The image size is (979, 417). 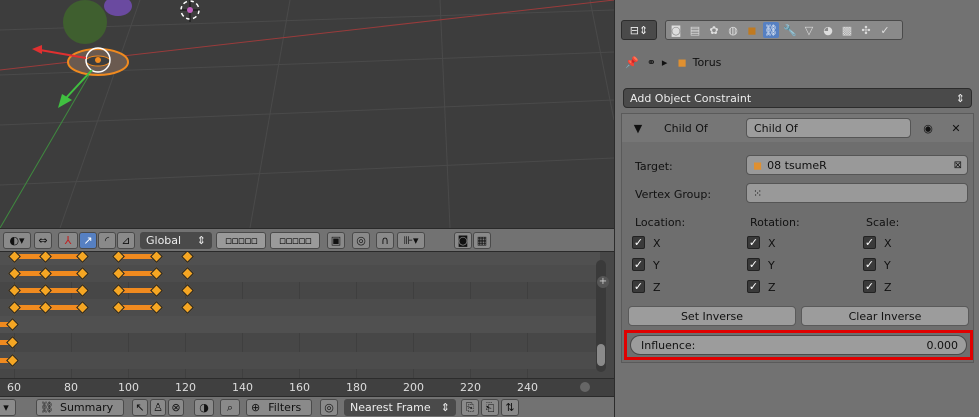 I want to click on scale-z-checkbox: ✓, so click(x=869, y=286).